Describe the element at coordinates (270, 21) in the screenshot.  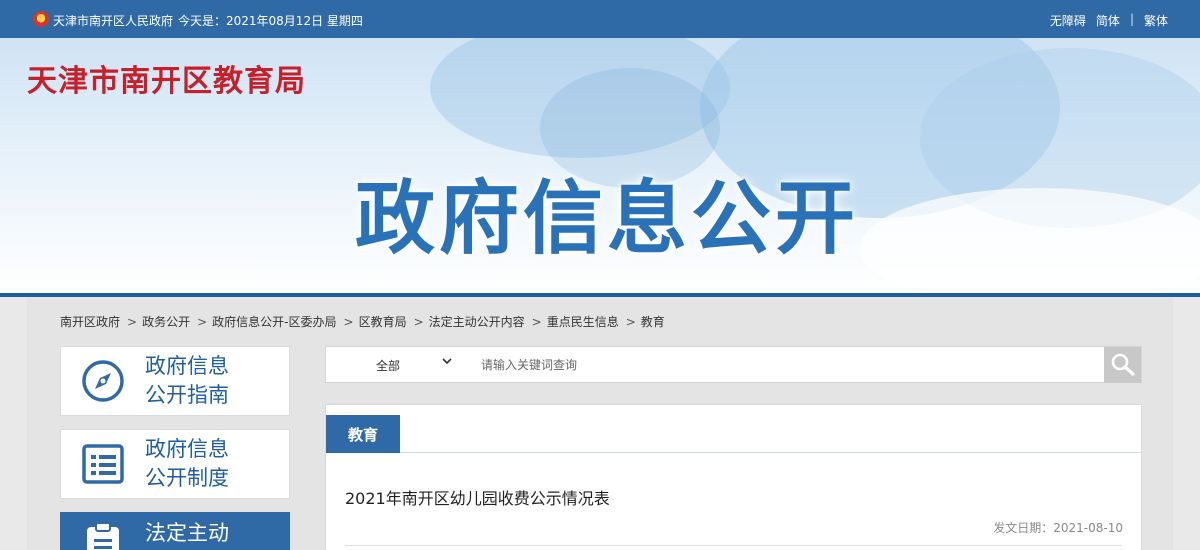
I see `current-date: 今天是：2021年08月12日 星期四` at that location.